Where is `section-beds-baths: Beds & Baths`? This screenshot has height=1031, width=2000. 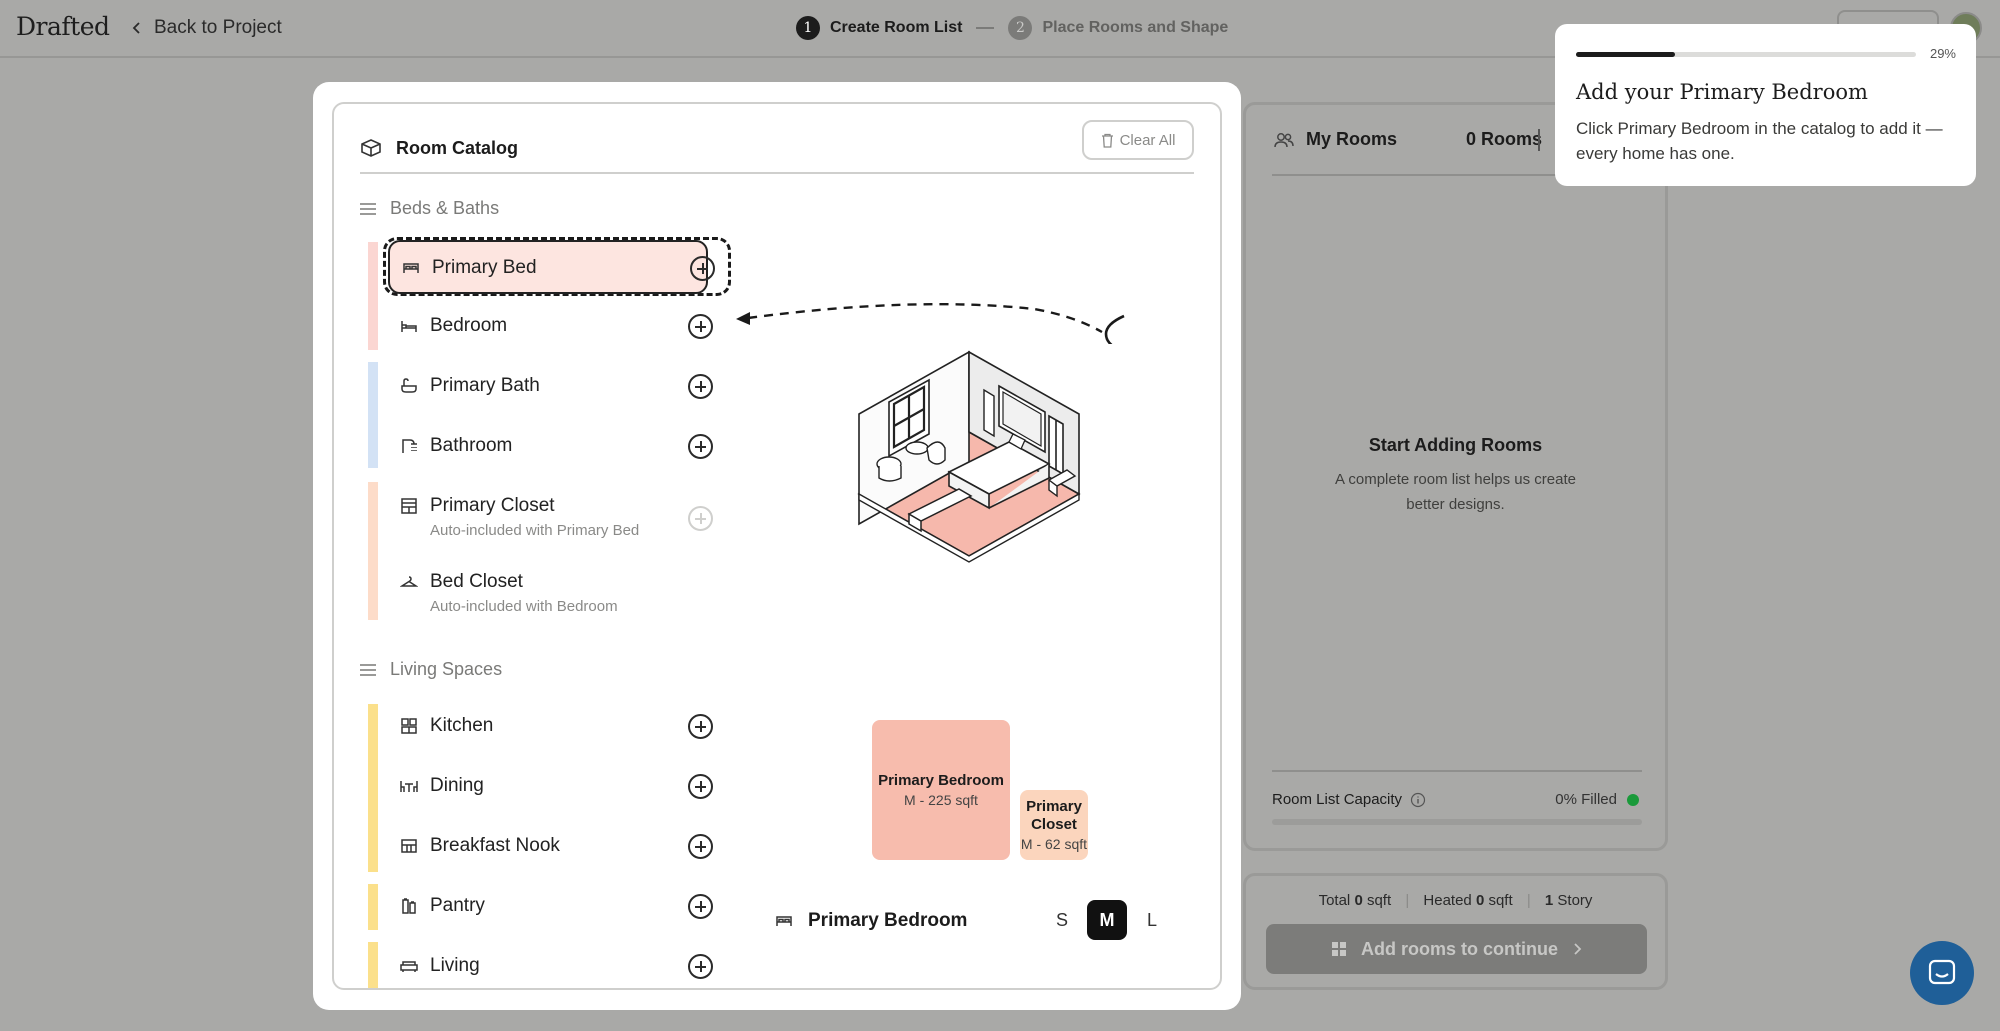 section-beds-baths: Beds & Baths is located at coordinates (429, 208).